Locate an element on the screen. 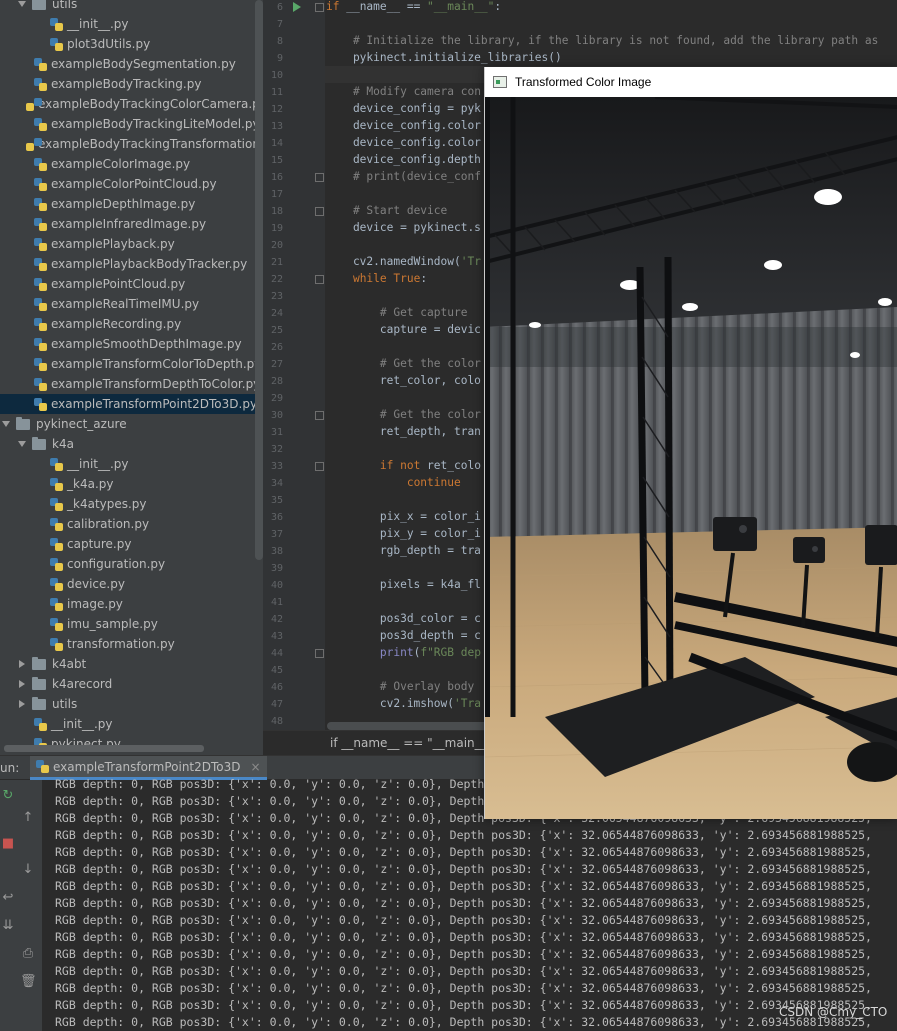 The height and width of the screenshot is (1031, 897). code-line: device_config.depth is located at coordinates (403, 159).